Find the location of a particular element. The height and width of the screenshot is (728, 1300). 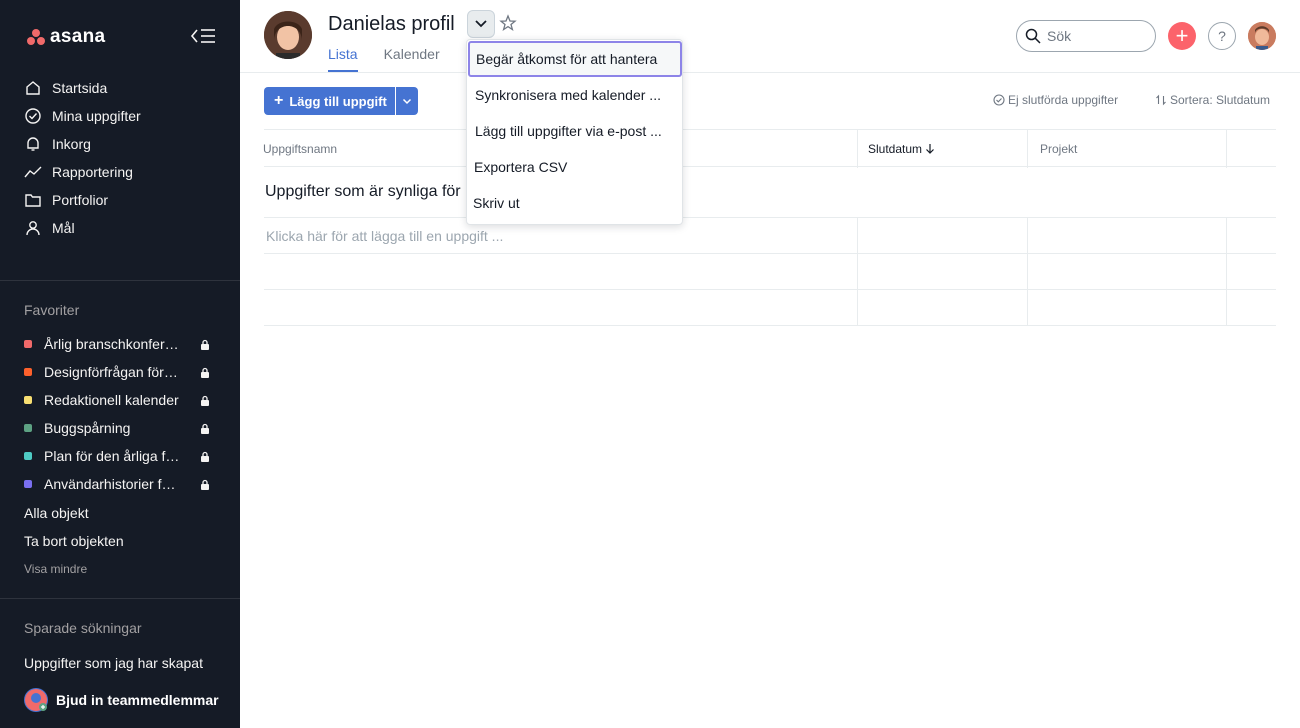

asana-logo: asana is located at coordinates (65, 37).